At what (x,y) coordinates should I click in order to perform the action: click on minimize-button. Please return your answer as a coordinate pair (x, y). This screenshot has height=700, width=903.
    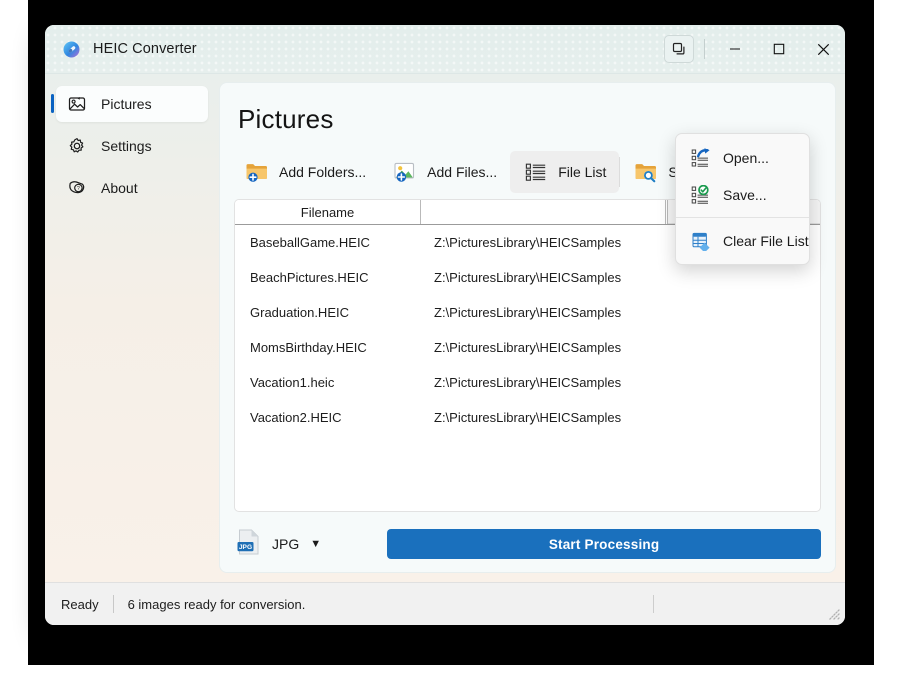
    Looking at the image, I should click on (735, 49).